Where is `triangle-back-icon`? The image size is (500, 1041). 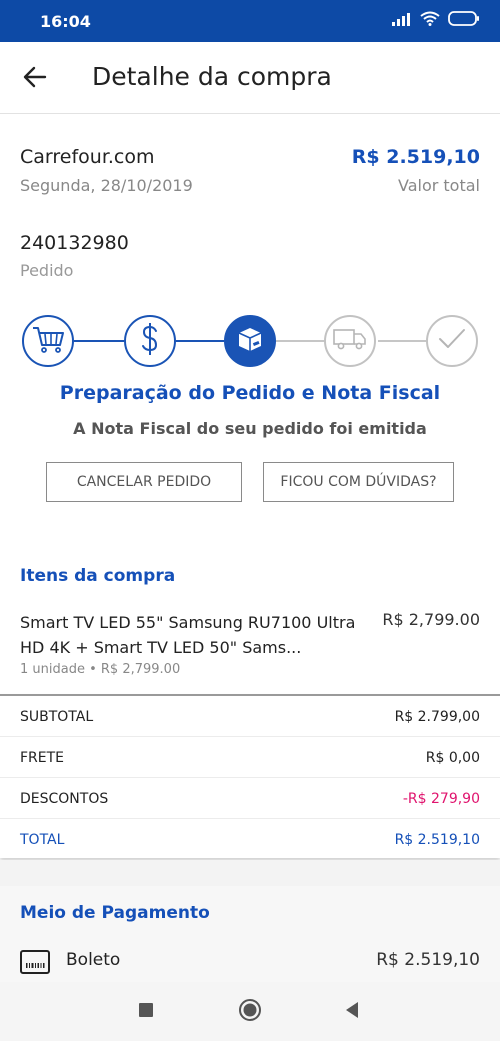 triangle-back-icon is located at coordinates (352, 1012).